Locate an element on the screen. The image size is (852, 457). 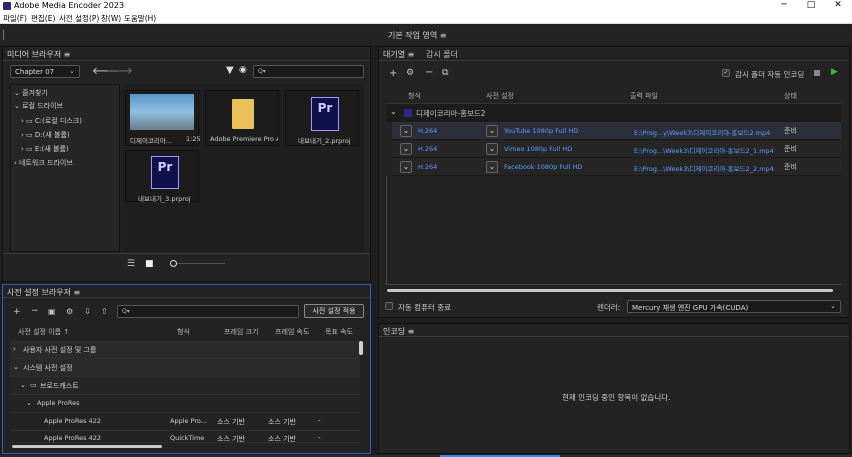
preset-row: Apple ProRes 422 QuickTime 소스 기반 소스 기반 - is located at coordinates (185, 437).